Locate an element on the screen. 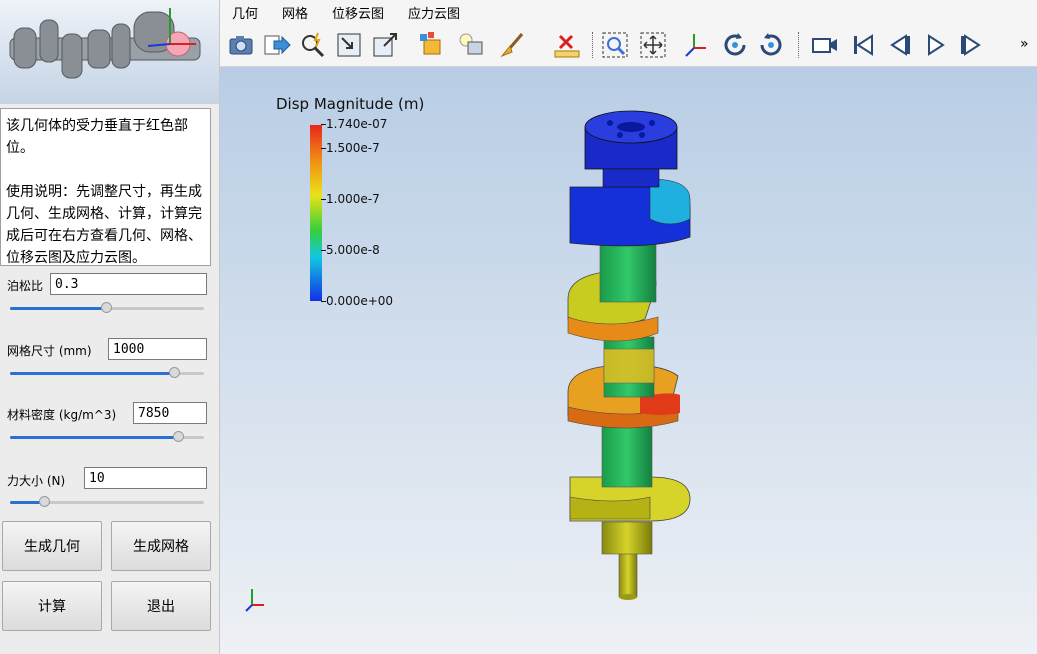  toolbar: » is located at coordinates (628, 45).